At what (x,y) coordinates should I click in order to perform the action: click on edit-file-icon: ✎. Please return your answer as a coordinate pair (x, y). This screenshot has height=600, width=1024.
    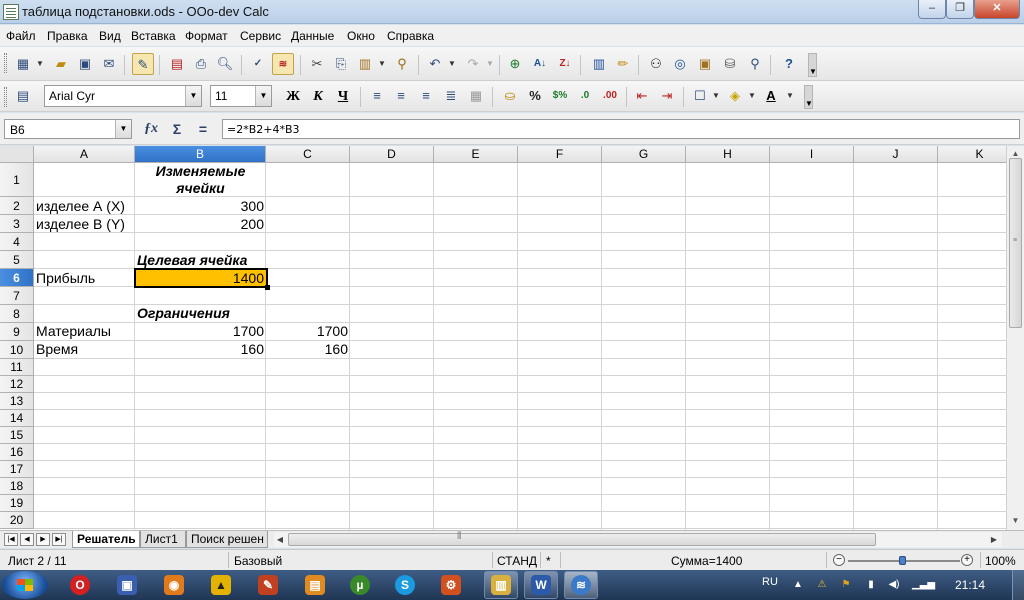
    Looking at the image, I should click on (143, 64).